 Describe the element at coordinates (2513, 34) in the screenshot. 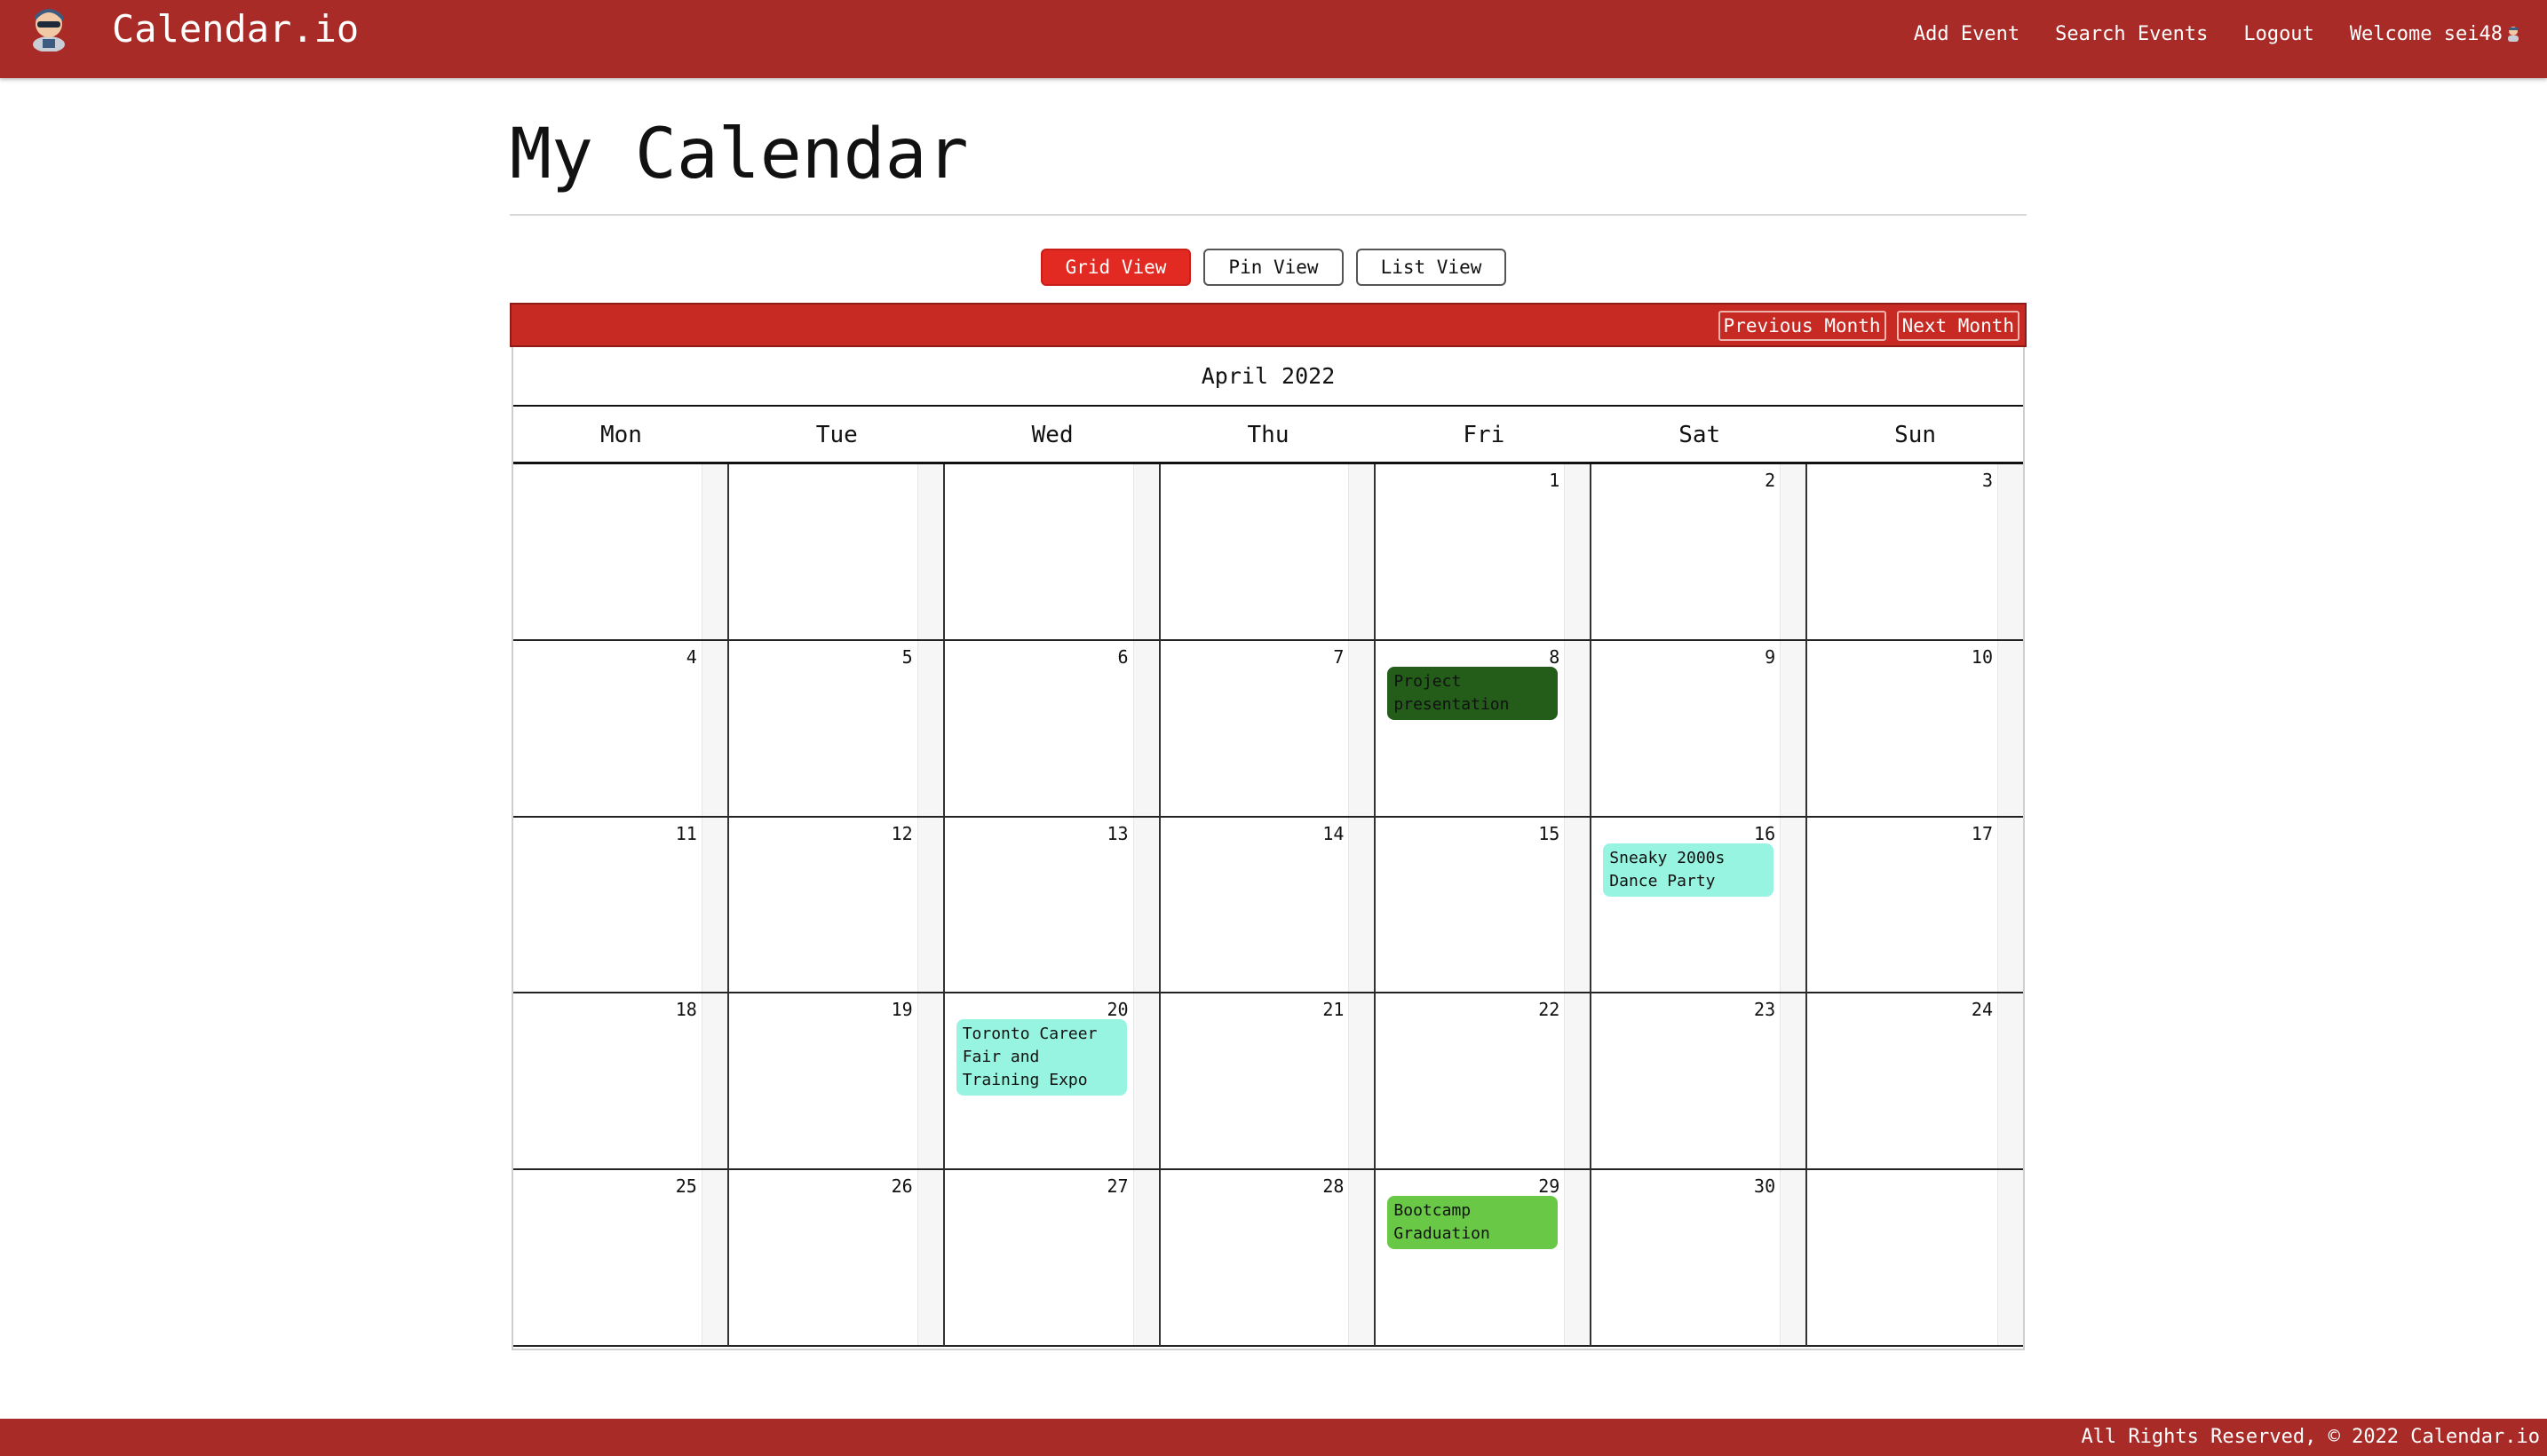

I see `user-avatar-icon` at that location.